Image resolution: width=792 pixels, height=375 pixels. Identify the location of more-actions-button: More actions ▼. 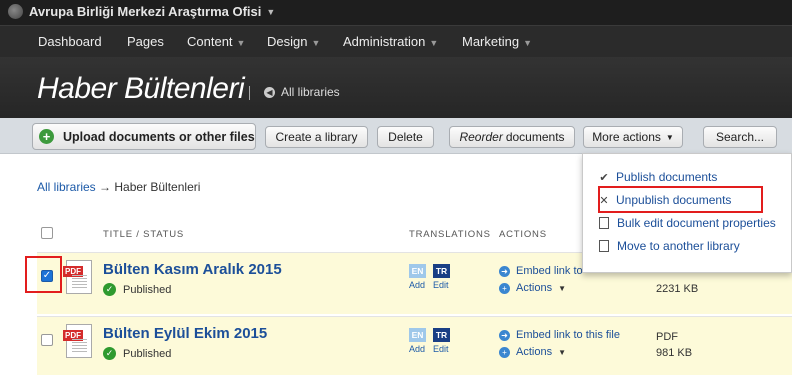
(633, 137).